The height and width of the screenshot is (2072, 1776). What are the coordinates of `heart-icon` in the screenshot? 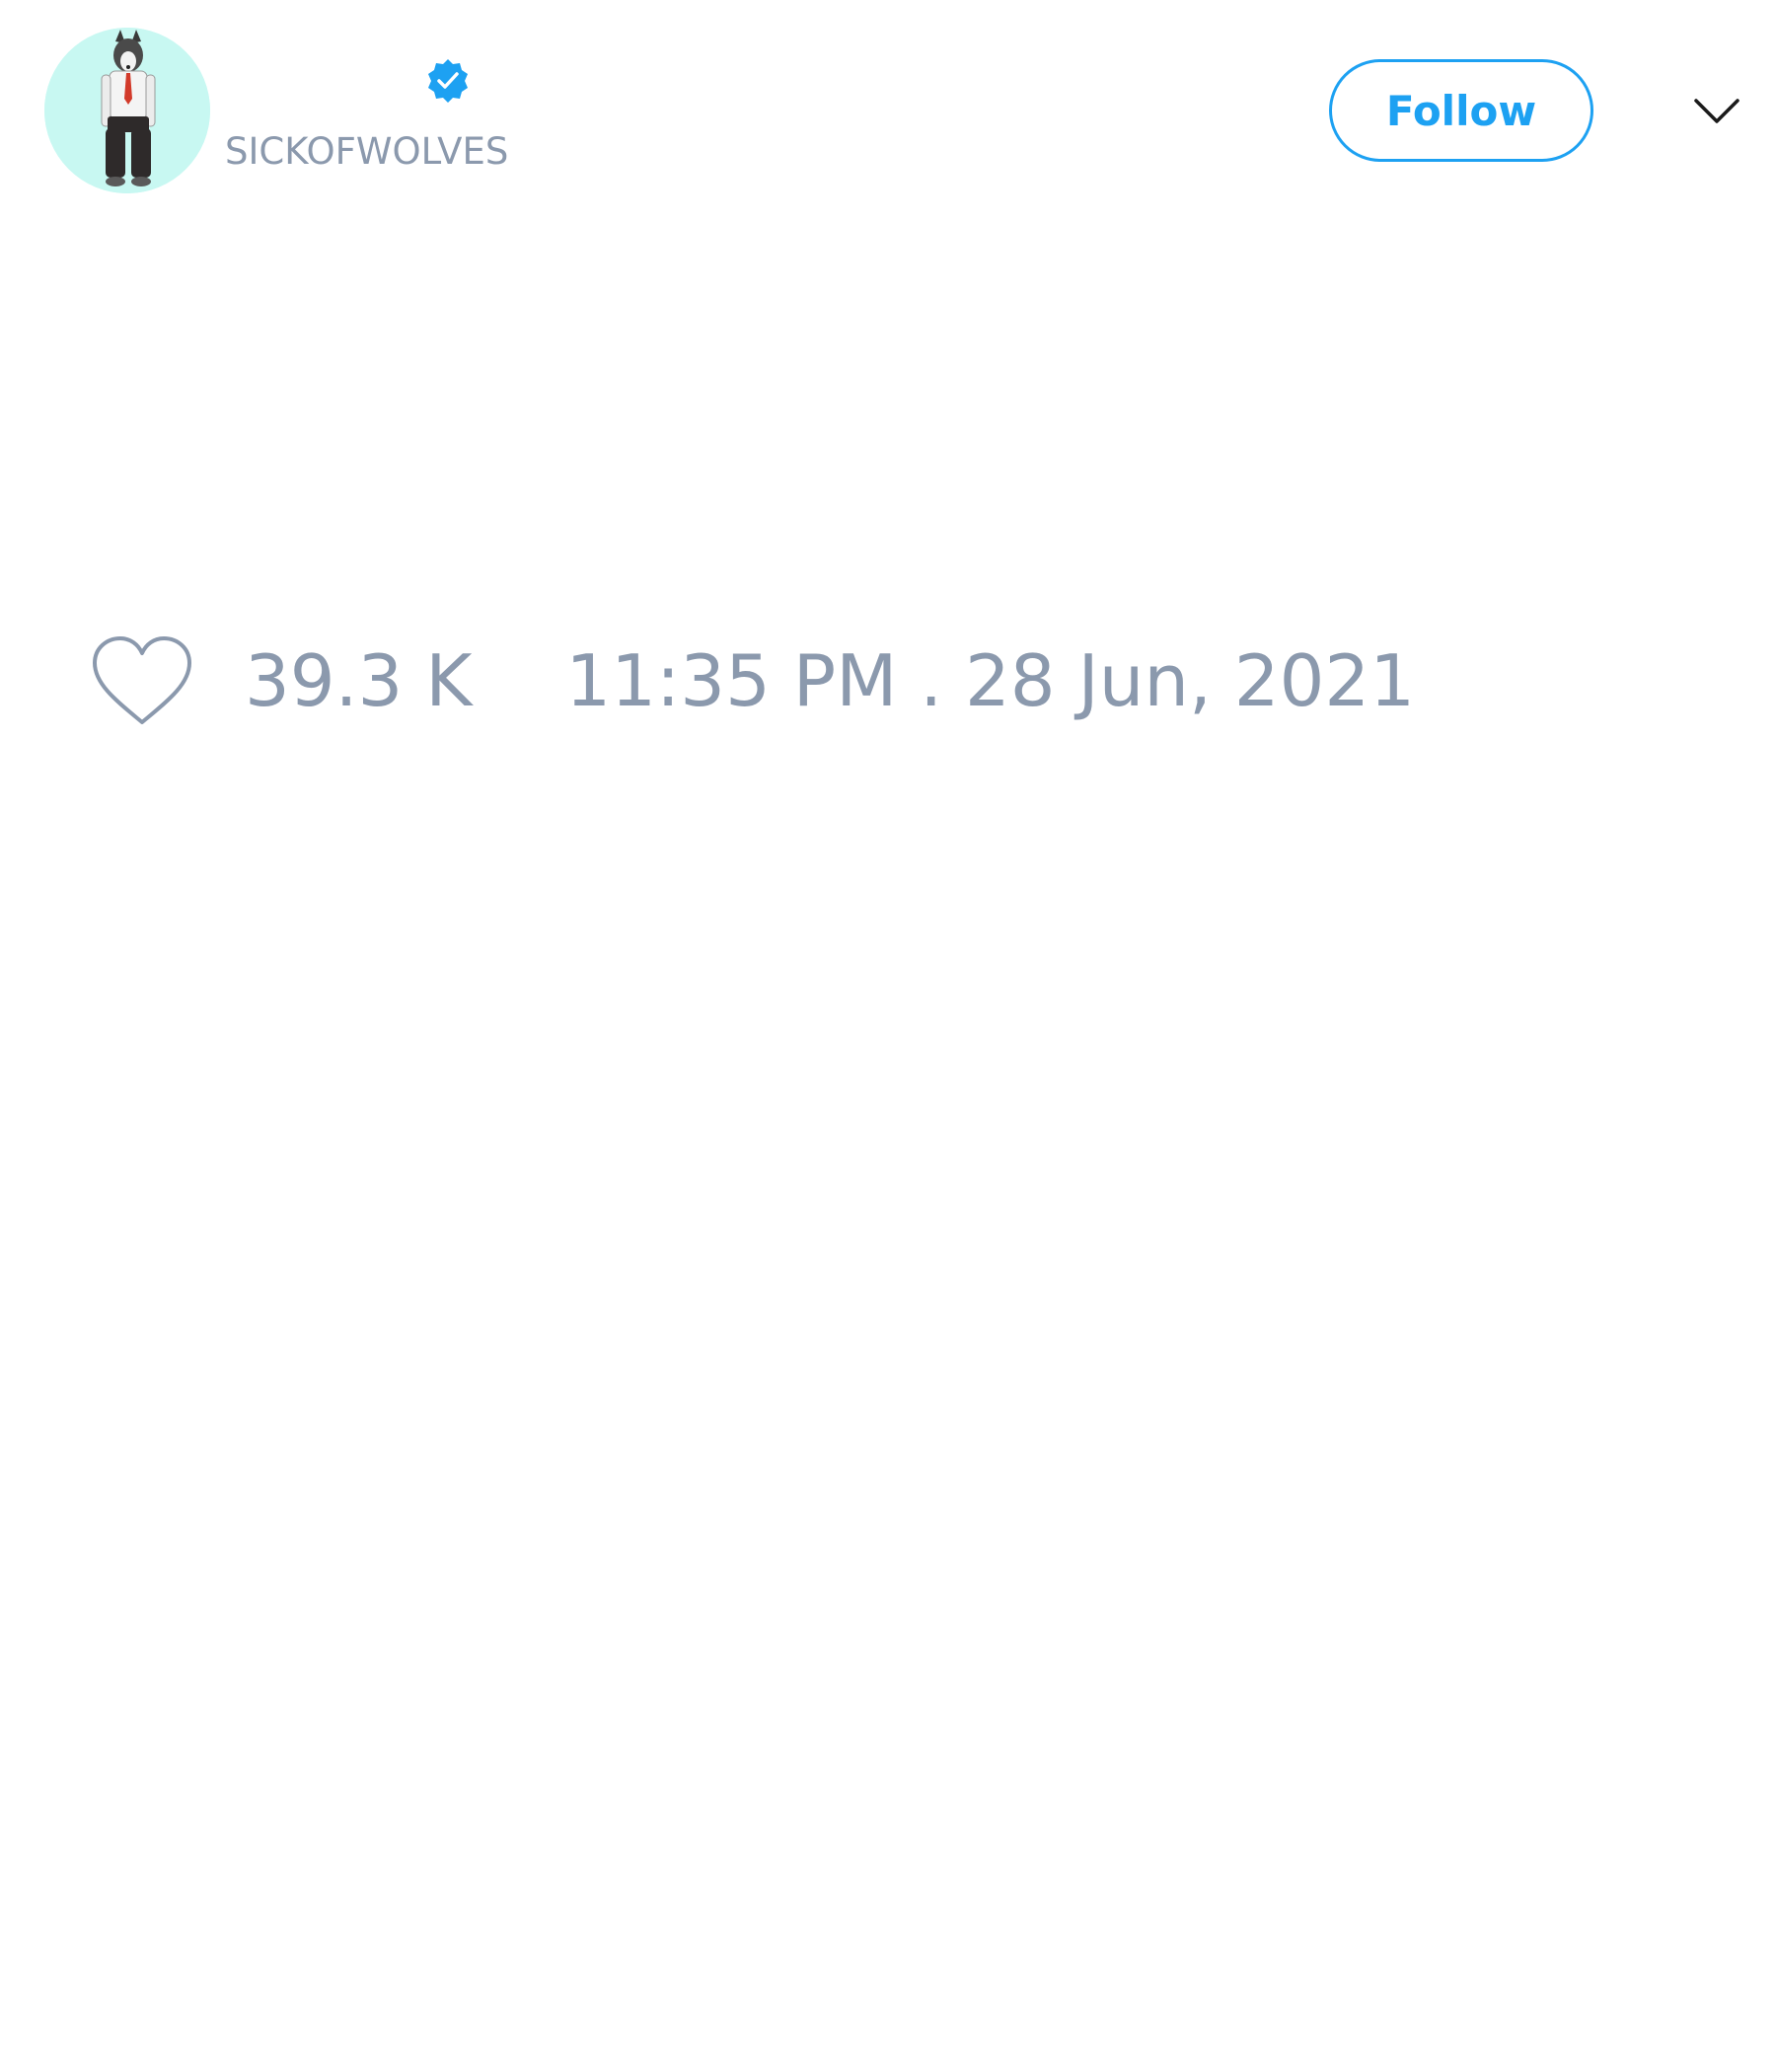 It's located at (142, 681).